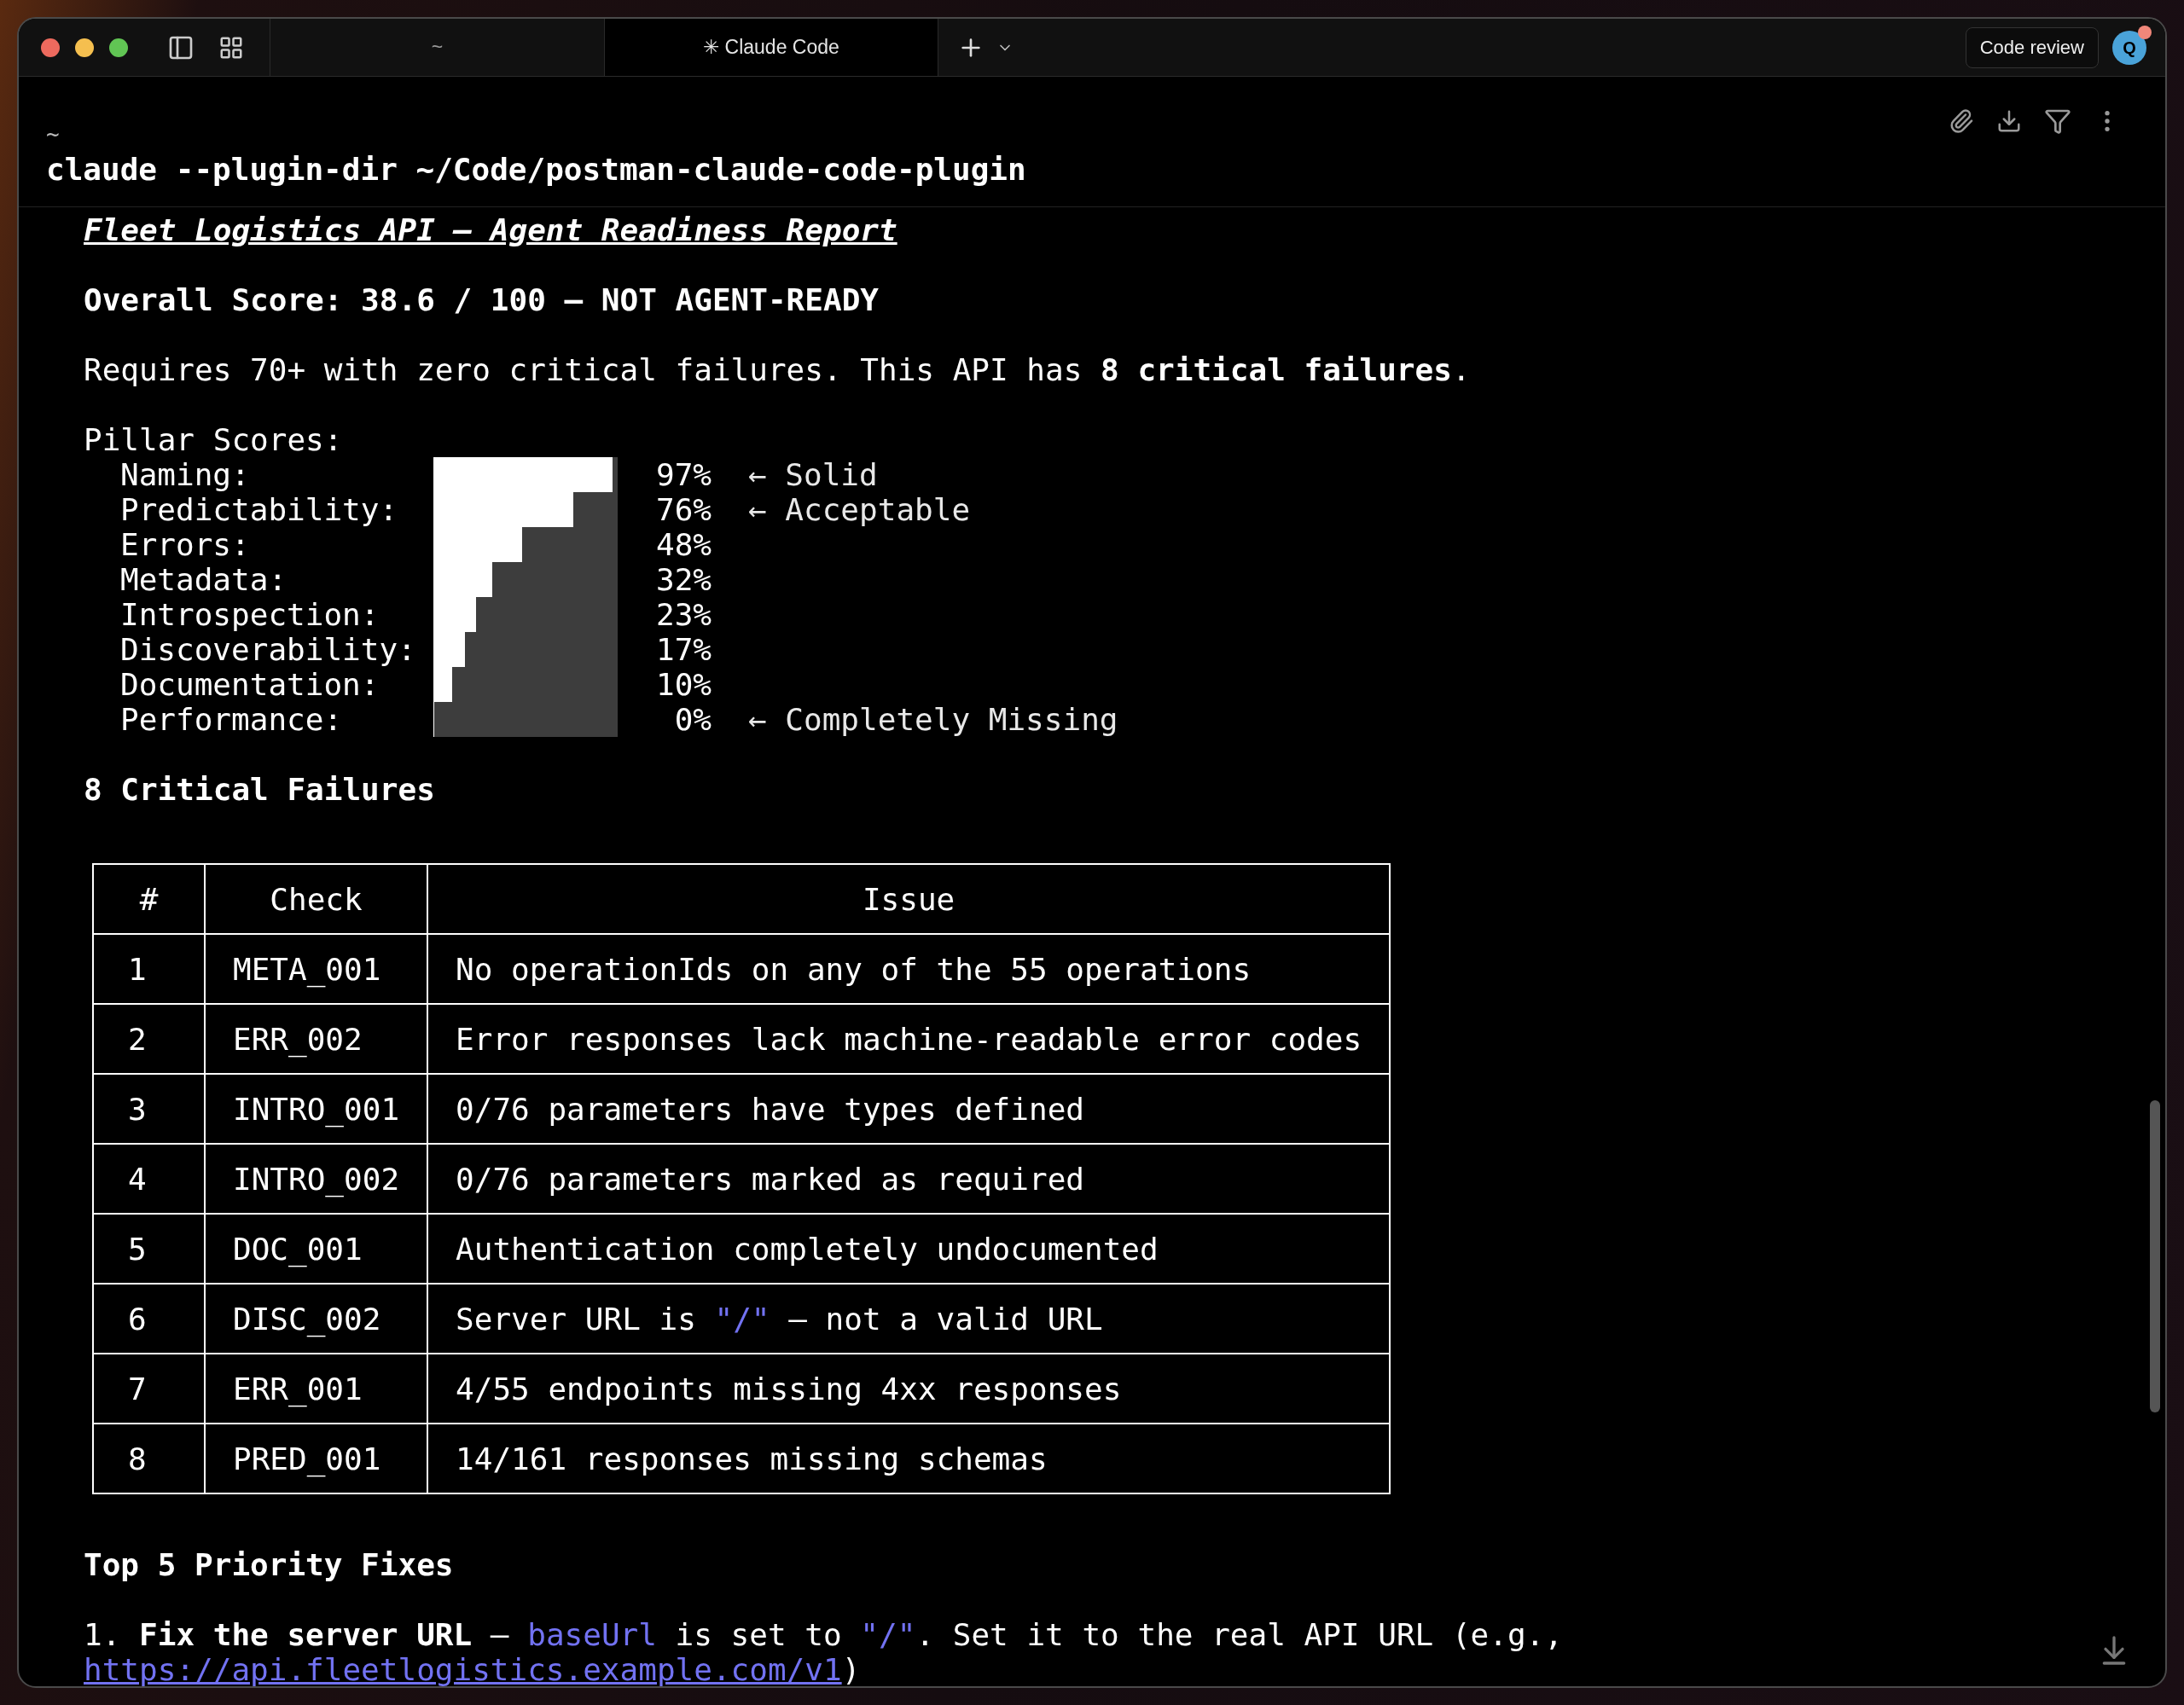 Image resolution: width=2184 pixels, height=1705 pixels. Describe the element at coordinates (149, 1319) in the screenshot. I see `table-cell: 6` at that location.